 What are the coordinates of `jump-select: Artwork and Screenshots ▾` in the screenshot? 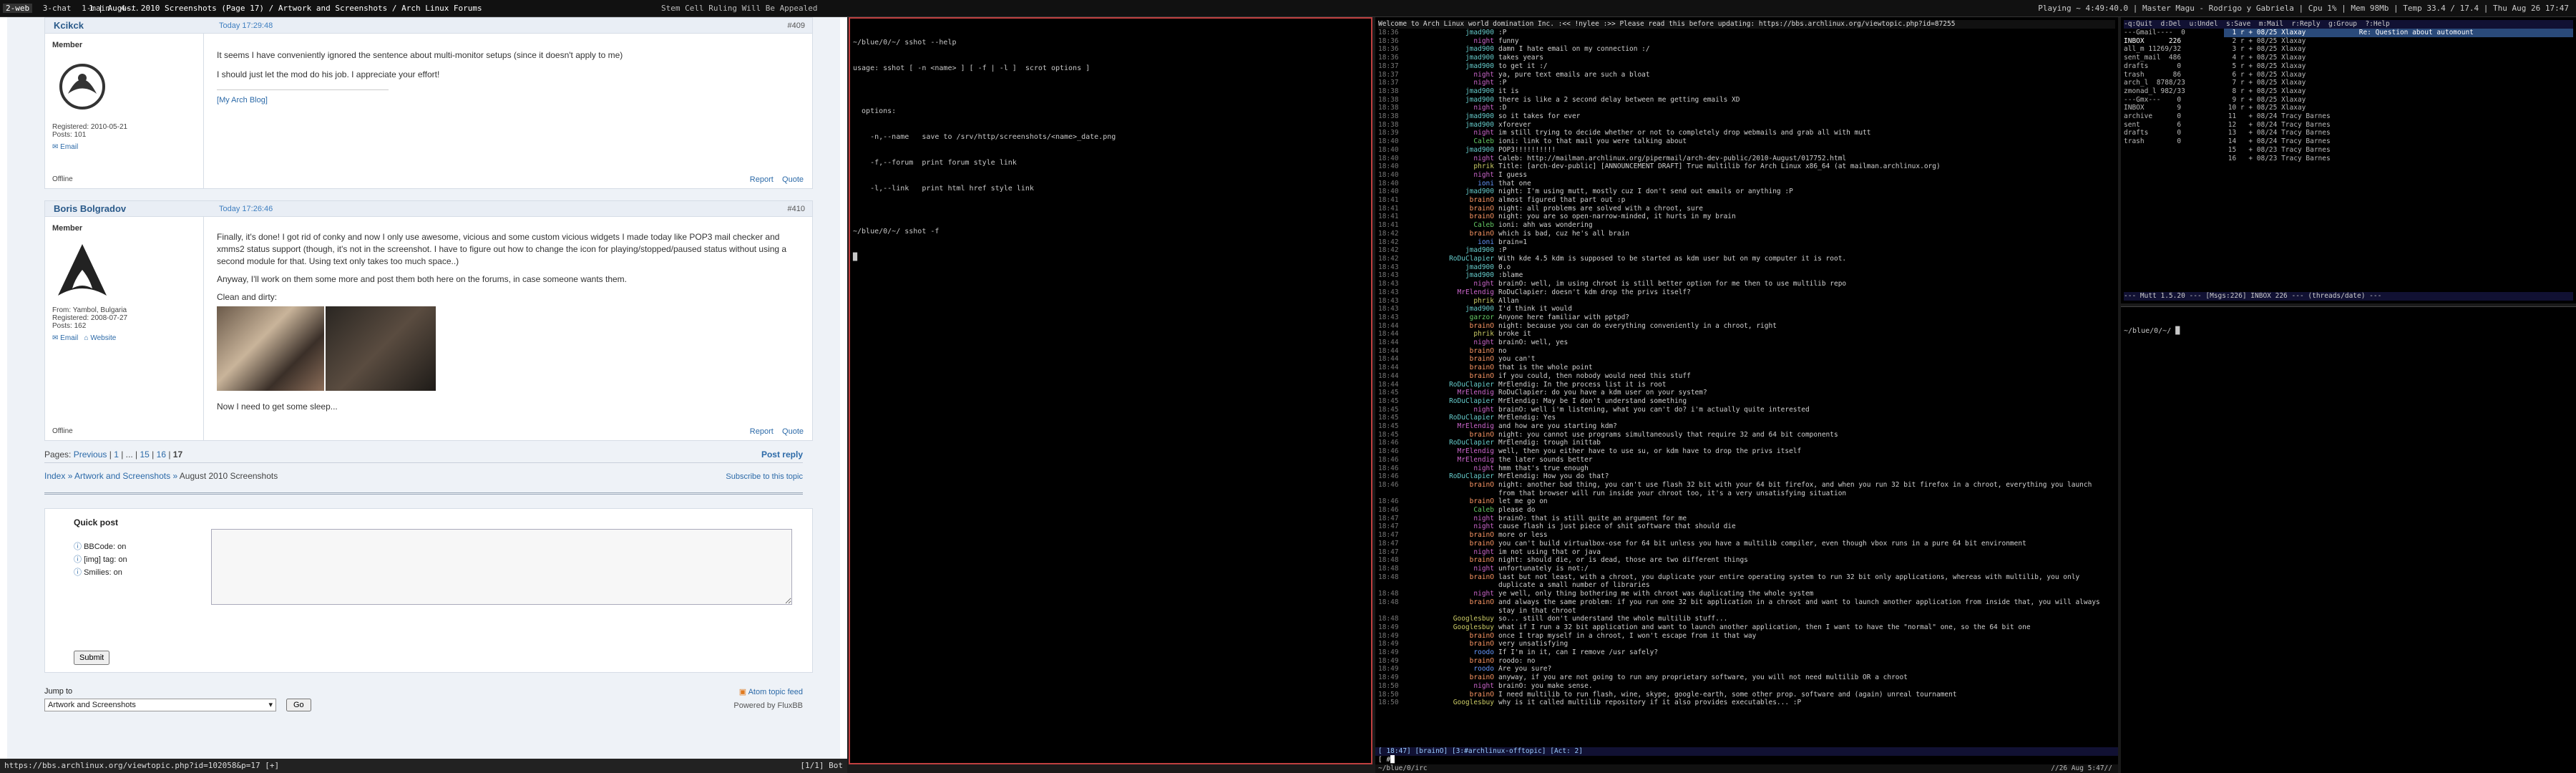 It's located at (160, 705).